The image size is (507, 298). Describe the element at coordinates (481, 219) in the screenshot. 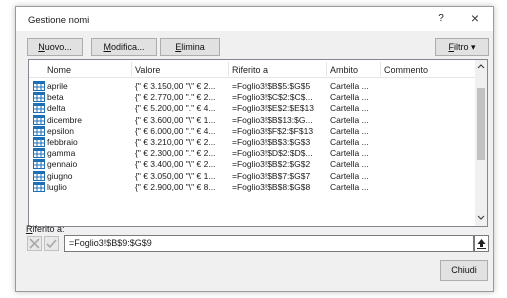

I see `chevron-down-icon` at that location.